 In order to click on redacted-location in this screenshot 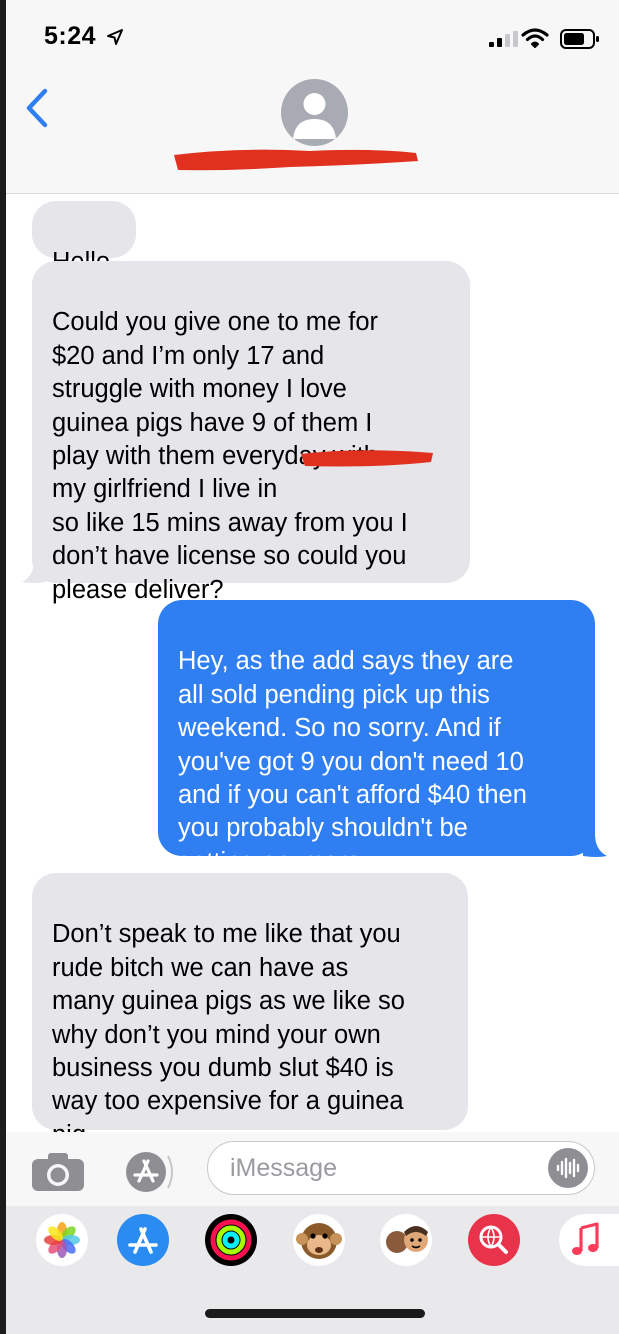, I will do `click(367, 458)`.